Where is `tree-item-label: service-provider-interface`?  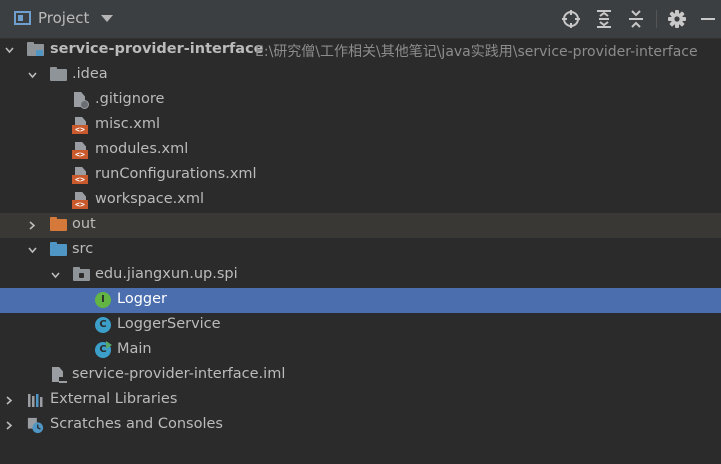 tree-item-label: service-provider-interface is located at coordinates (157, 49).